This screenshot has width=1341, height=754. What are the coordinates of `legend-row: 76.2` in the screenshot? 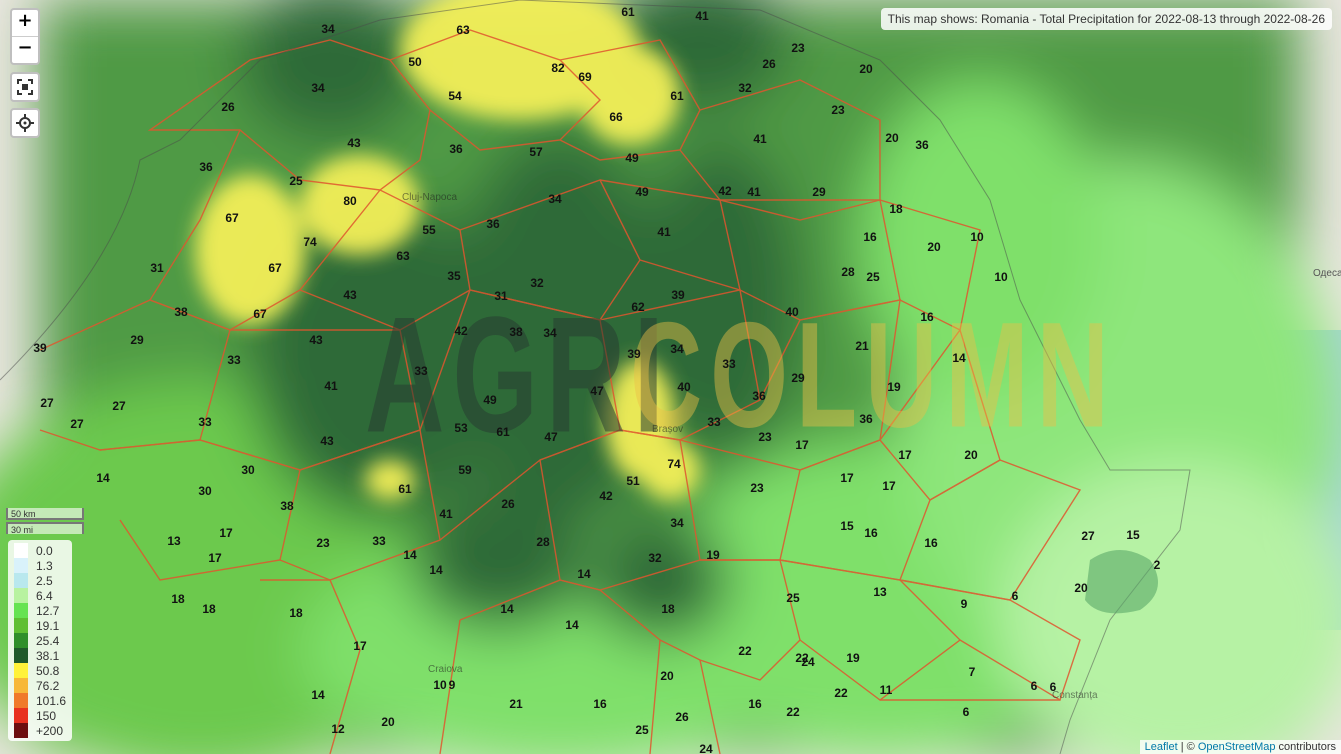 It's located at (43, 685).